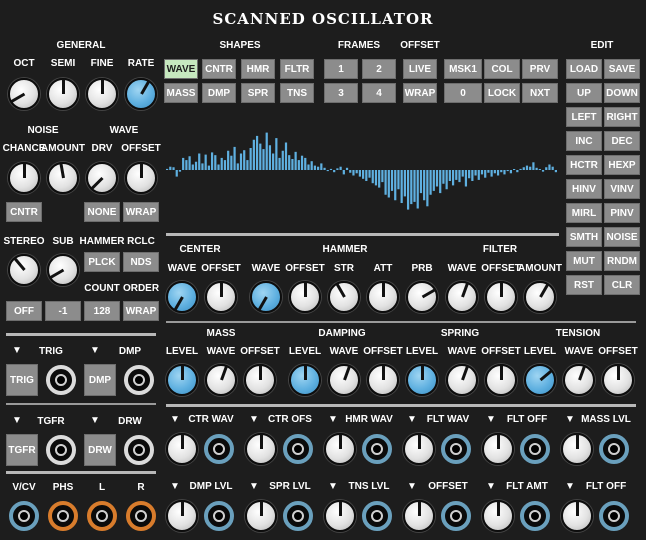 Image resolution: width=646 pixels, height=540 pixels. What do you see at coordinates (362, 171) in the screenshot?
I see `waveform-display` at bounding box center [362, 171].